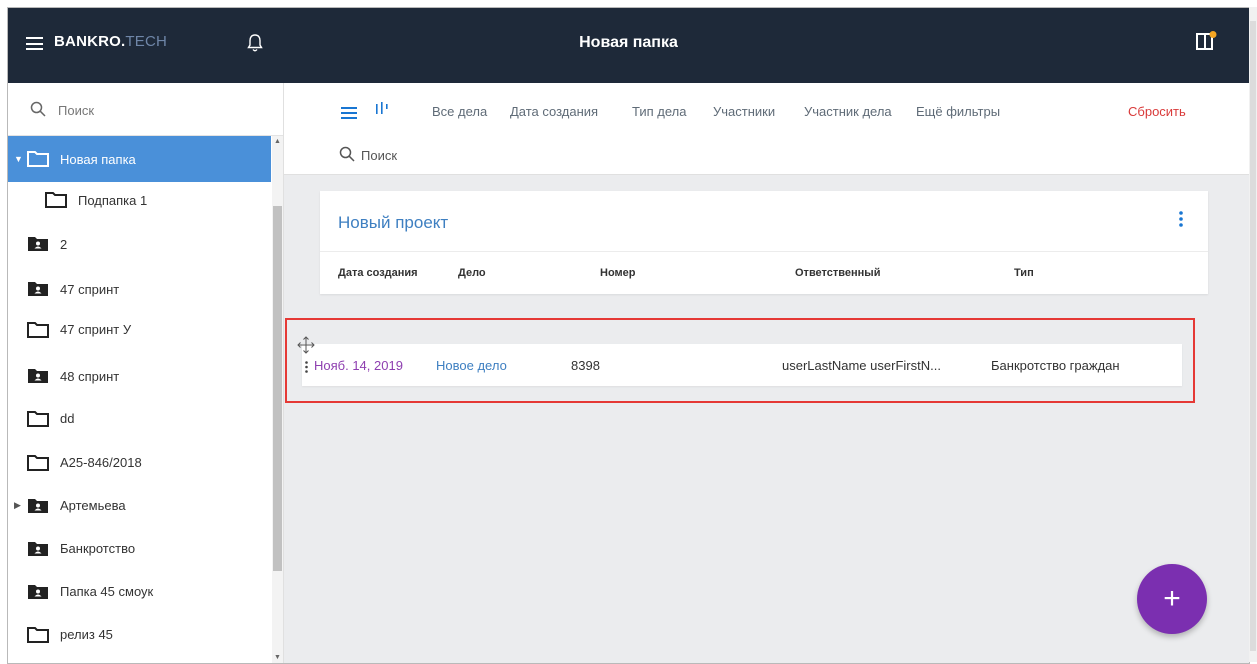 This screenshot has width=1257, height=664. Describe the element at coordinates (139, 633) in the screenshot. I see `tree-item-release-45: релиз 45` at that location.